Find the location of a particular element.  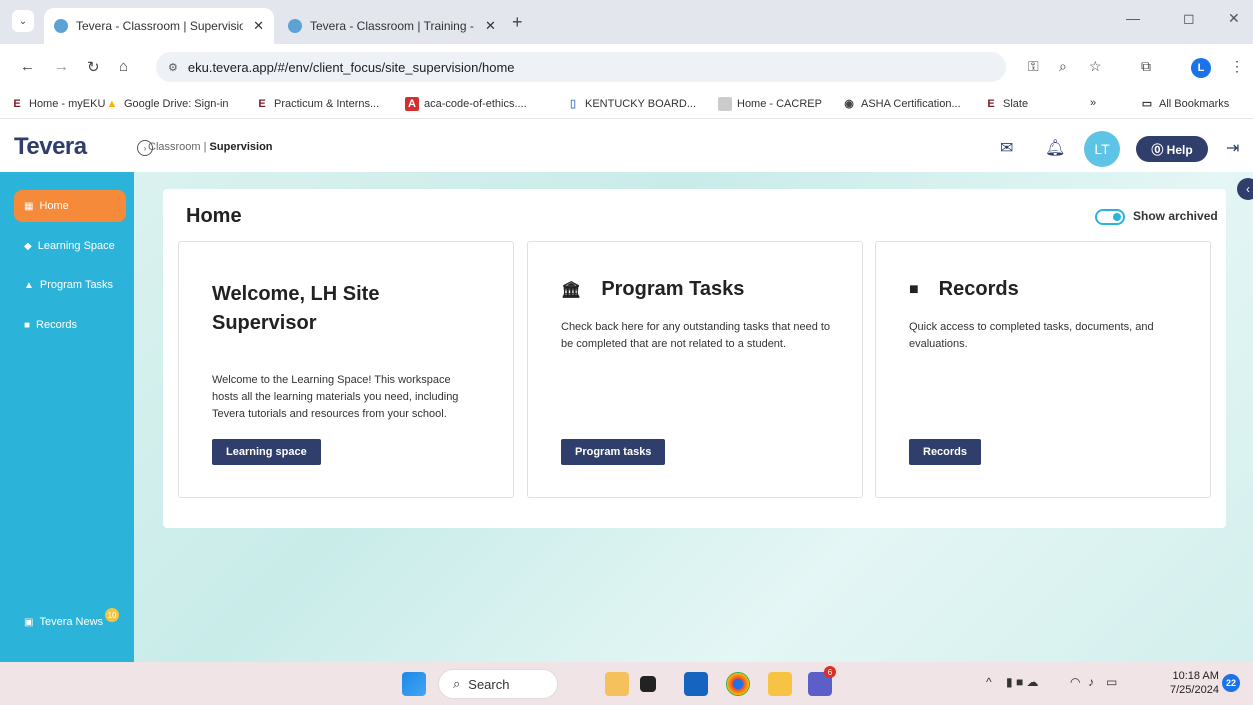

bell-icon: 🔔︎ is located at coordinates (1055, 148).